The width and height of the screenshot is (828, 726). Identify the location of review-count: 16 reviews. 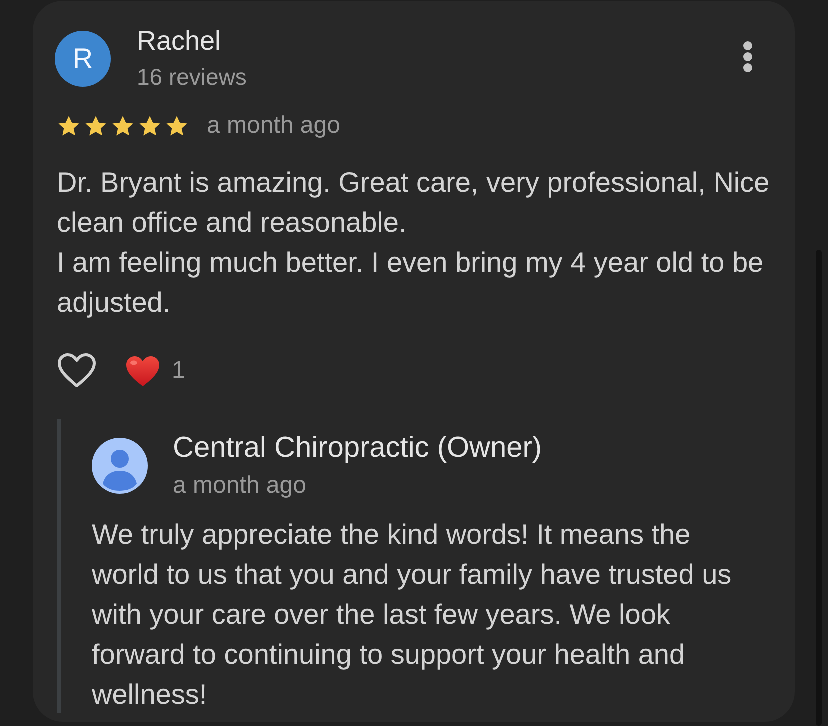
(192, 77).